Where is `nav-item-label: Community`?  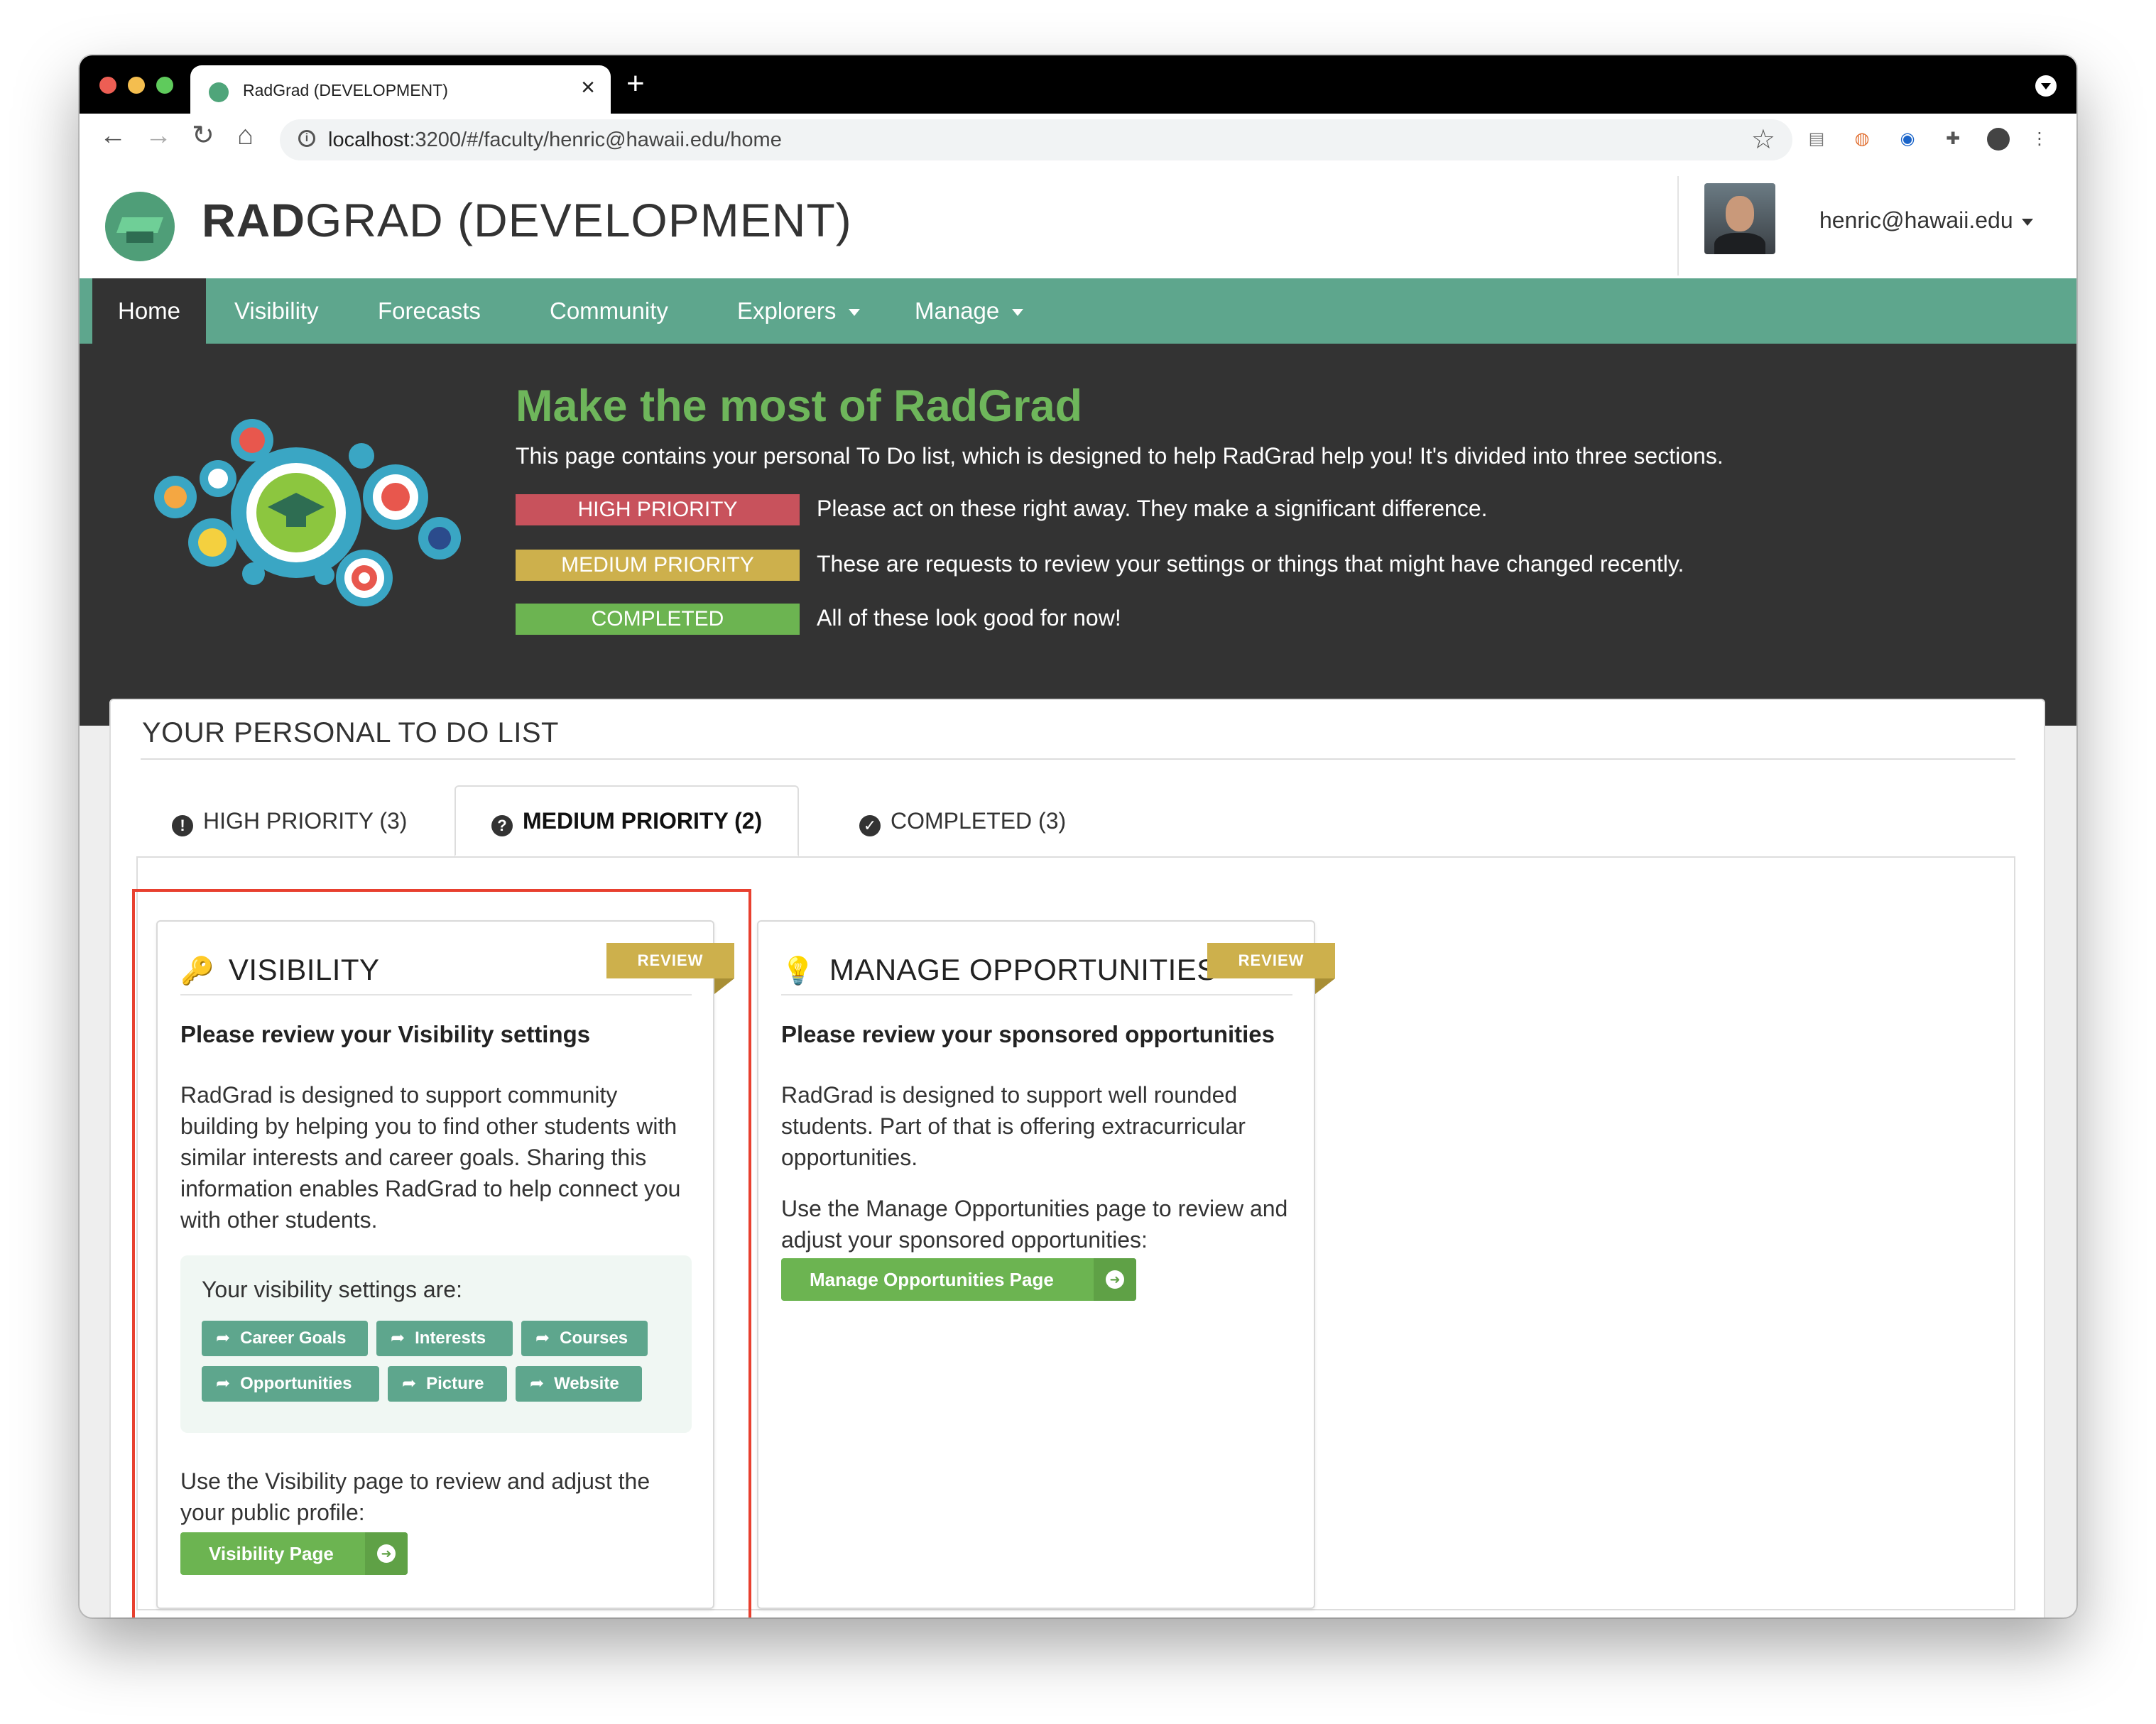 nav-item-label: Community is located at coordinates (609, 311).